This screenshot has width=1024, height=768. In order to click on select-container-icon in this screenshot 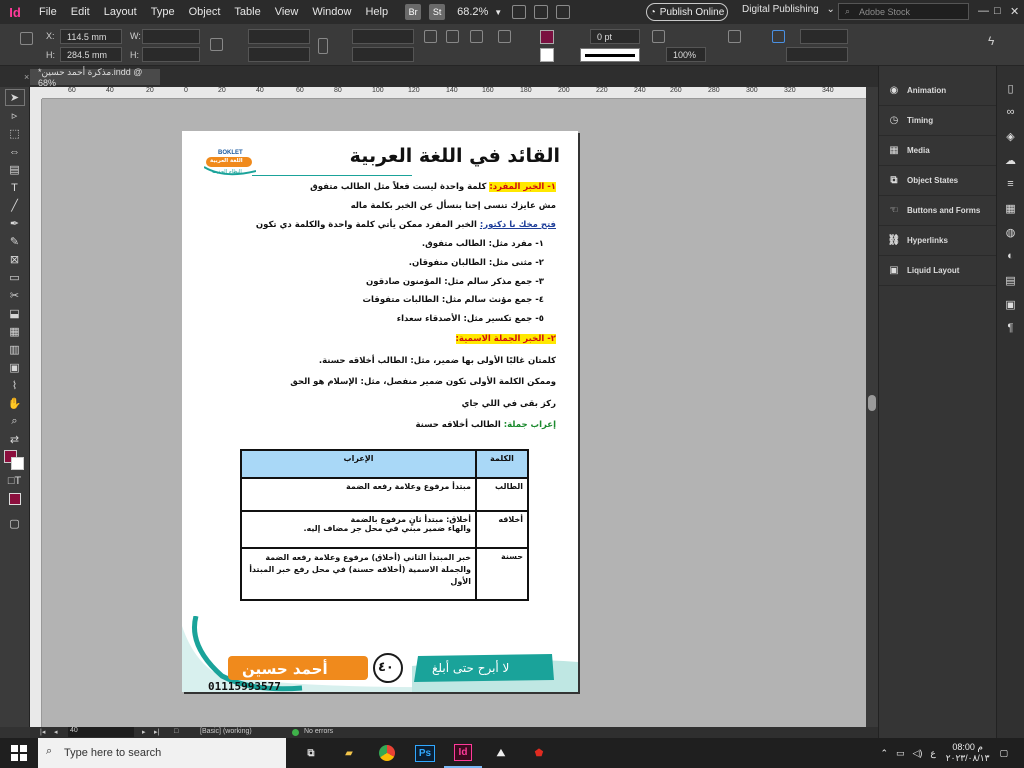, I will do `click(504, 36)`.